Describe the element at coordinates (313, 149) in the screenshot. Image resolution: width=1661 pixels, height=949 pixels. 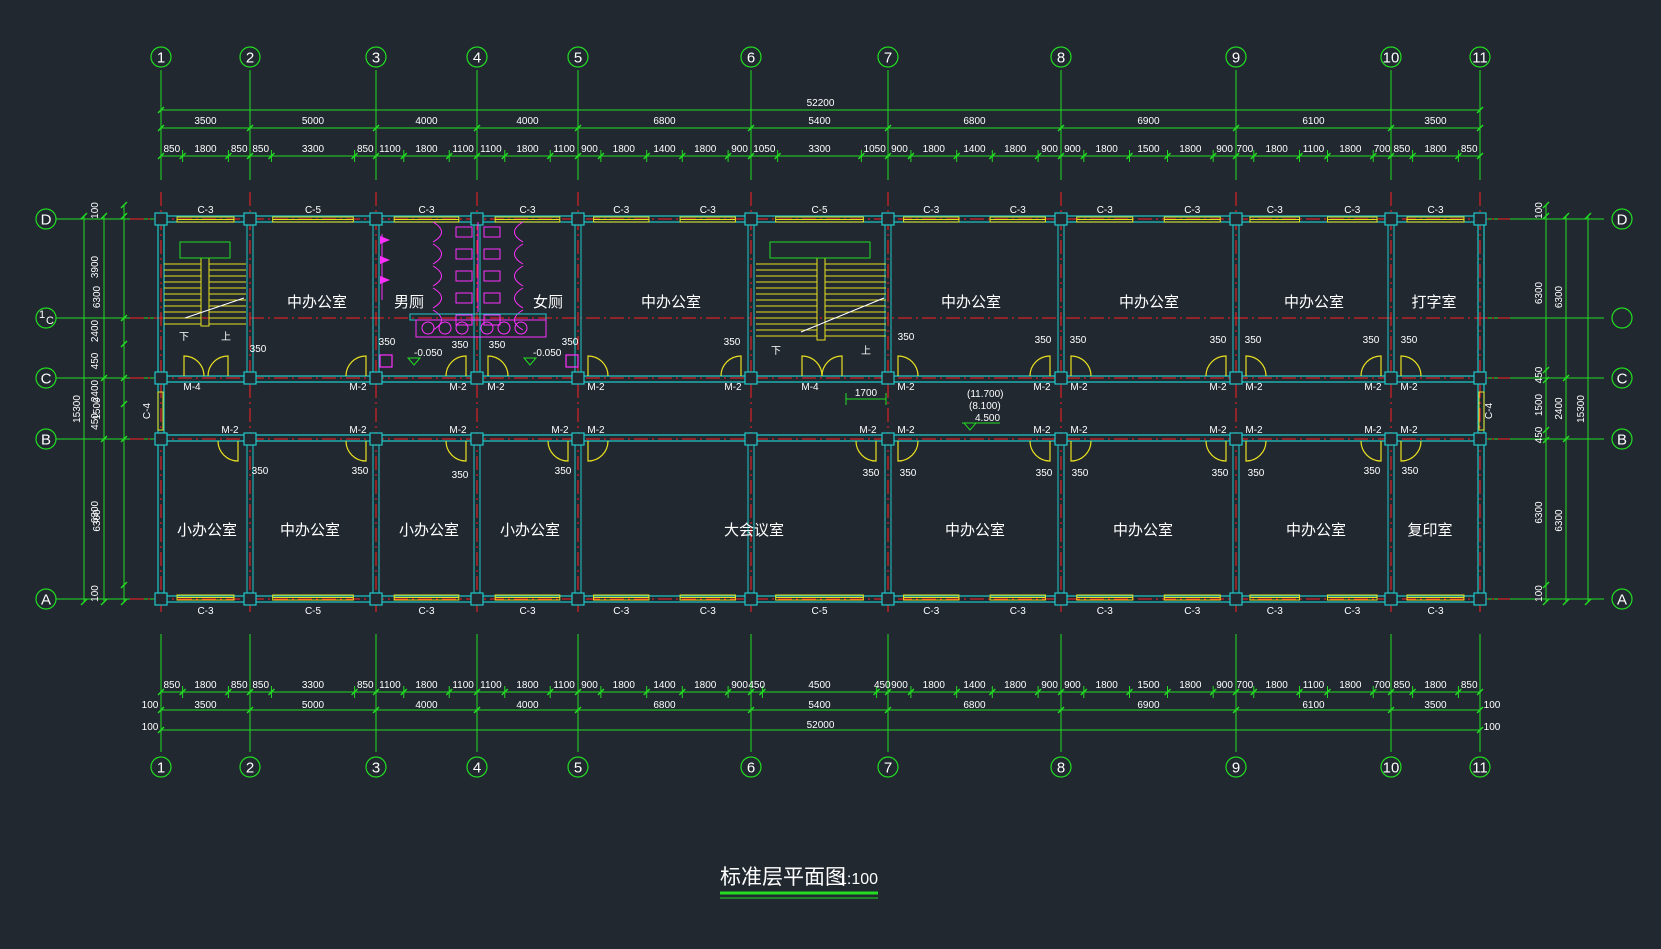
I see `dim-top-detail-text: 3300` at that location.